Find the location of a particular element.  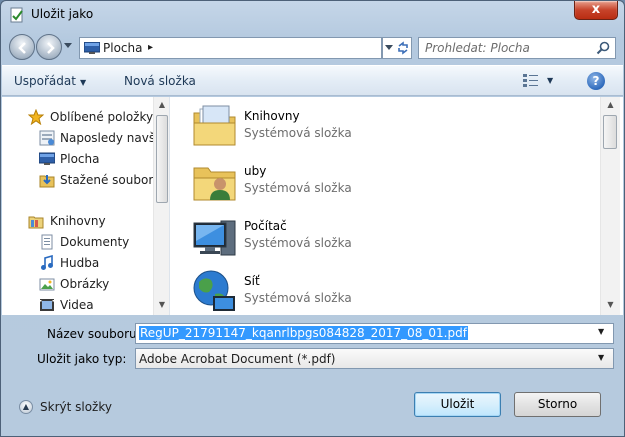

nav-pictures-label: Obrázky is located at coordinates (85, 284).